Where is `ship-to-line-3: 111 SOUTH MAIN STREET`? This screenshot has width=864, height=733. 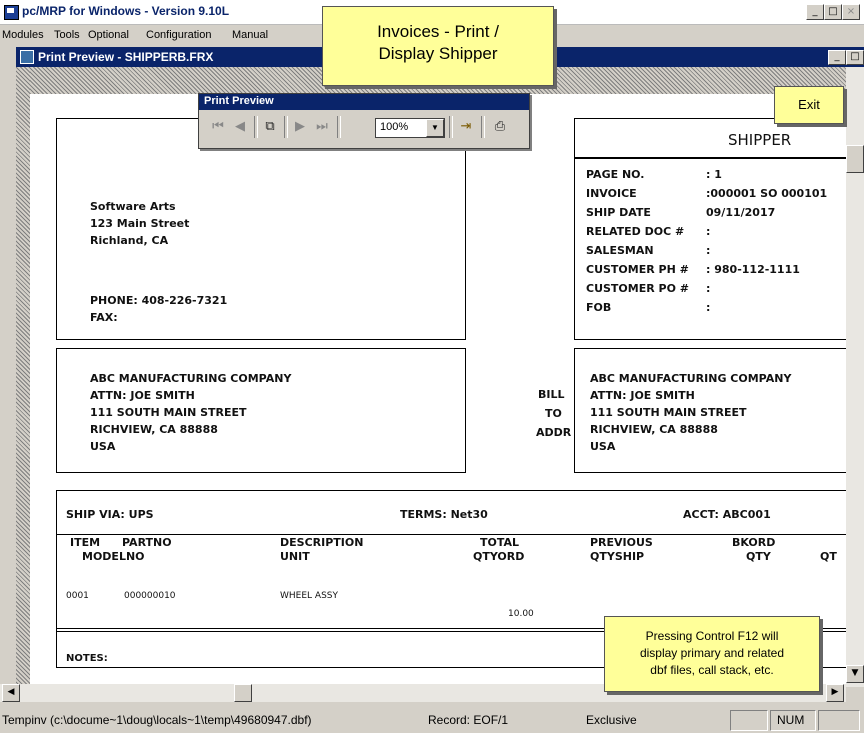
ship-to-line-3: 111 SOUTH MAIN STREET is located at coordinates (168, 412).